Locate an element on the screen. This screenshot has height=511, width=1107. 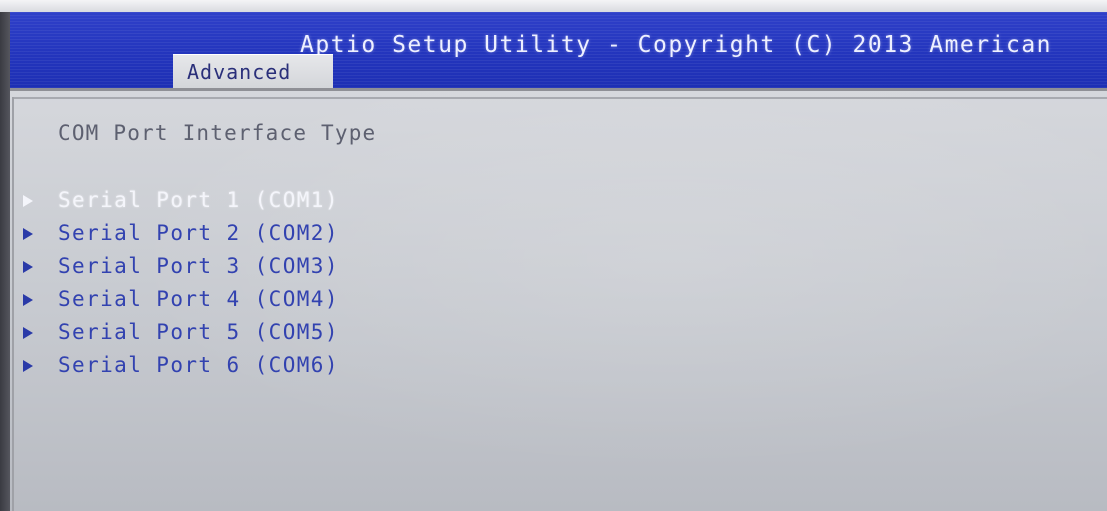
menu-item-serial-port-3: Serial Port 3 (COM3) is located at coordinates (310, 266).